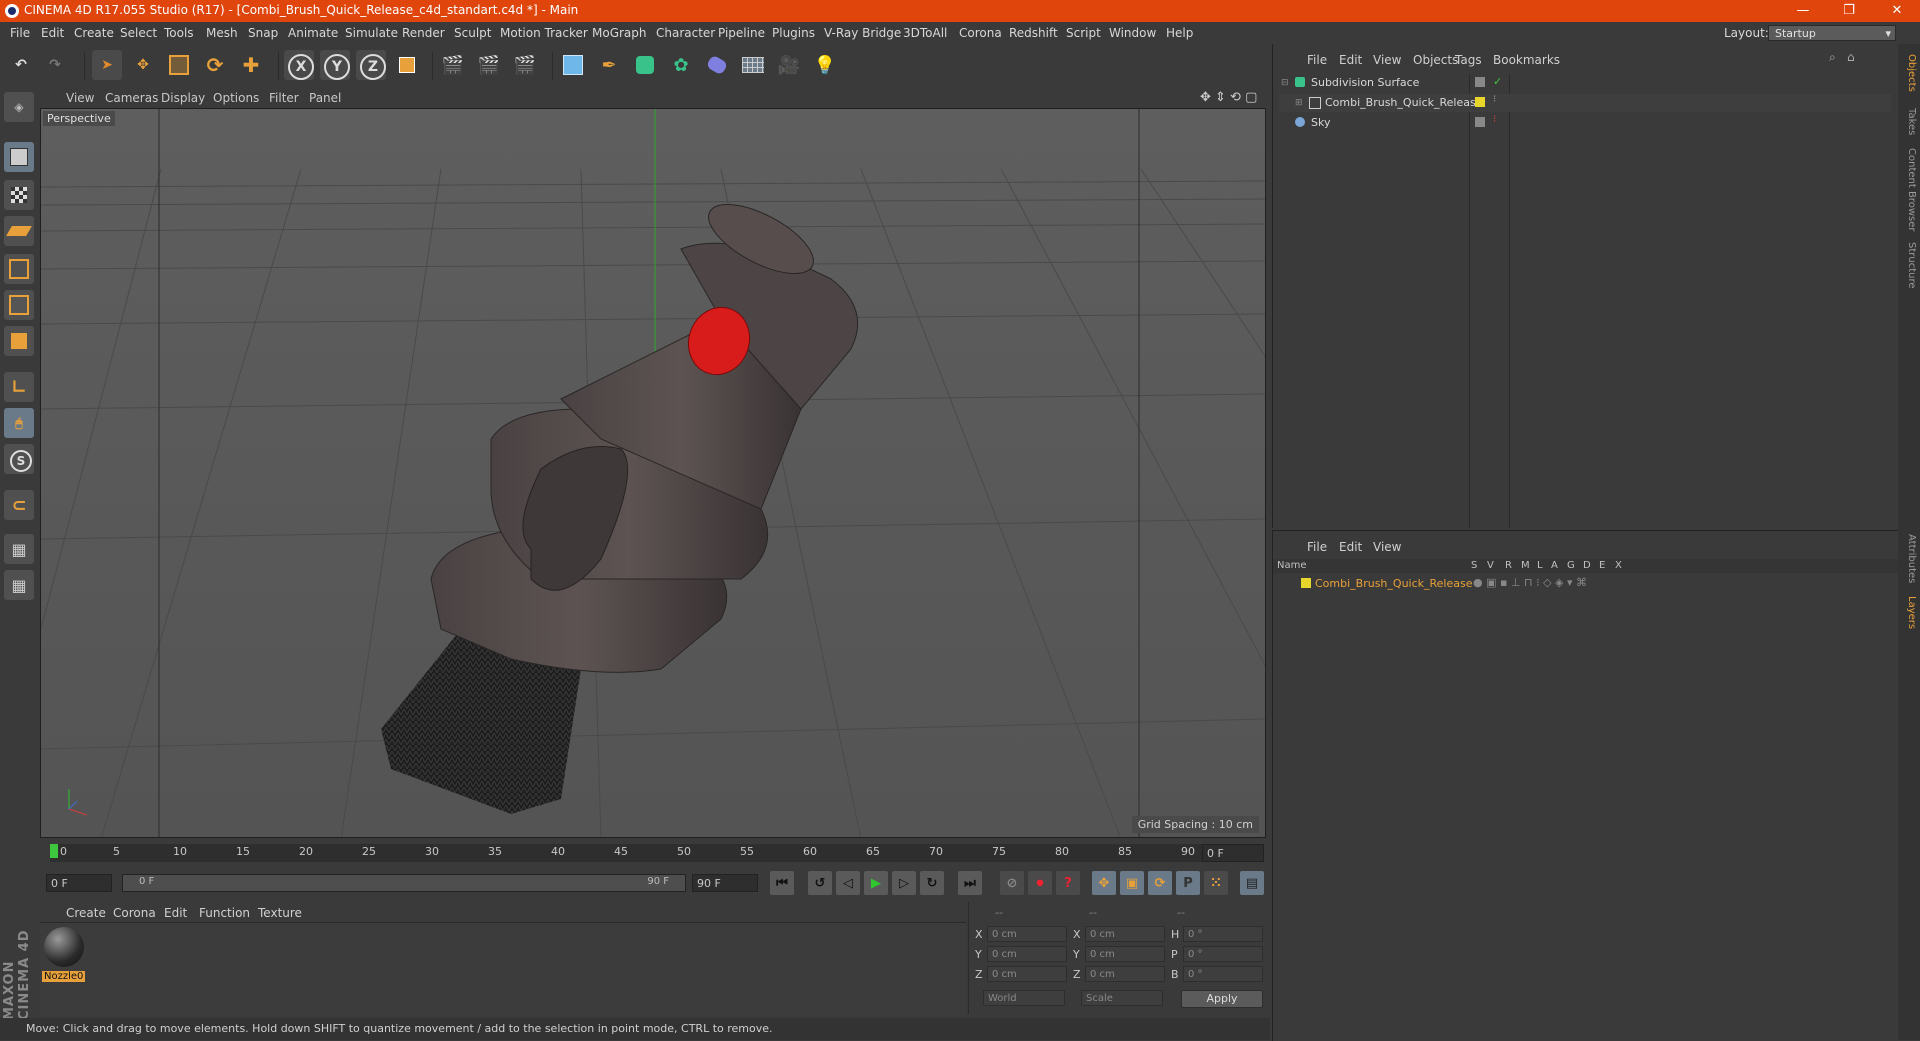 This screenshot has height=1041, width=1920. What do you see at coordinates (79, 883) in the screenshot?
I see `start-frame-field: 0 F` at bounding box center [79, 883].